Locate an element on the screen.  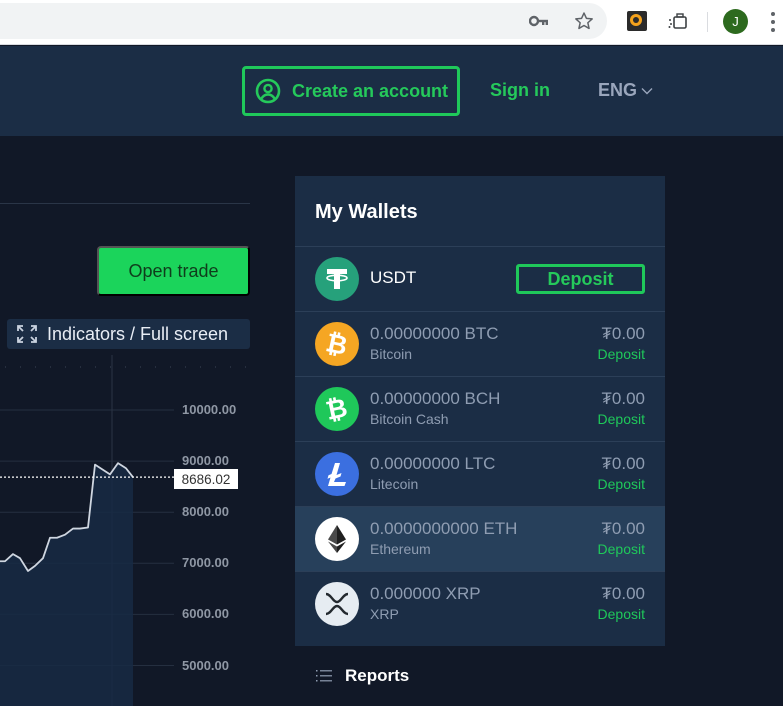
wallet-row-usdt: USDT Deposit is located at coordinates (480, 278).